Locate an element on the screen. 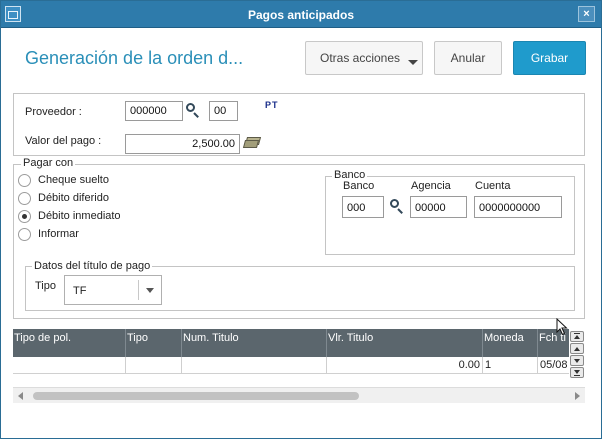 The height and width of the screenshot is (439, 602). pt-logo: PT is located at coordinates (272, 105).